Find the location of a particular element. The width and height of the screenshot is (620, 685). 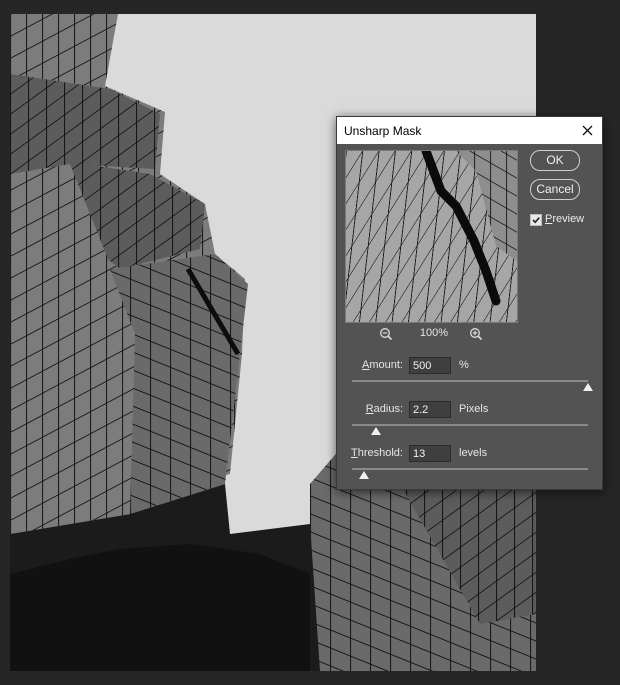

zoom-in-icon is located at coordinates (476, 334).